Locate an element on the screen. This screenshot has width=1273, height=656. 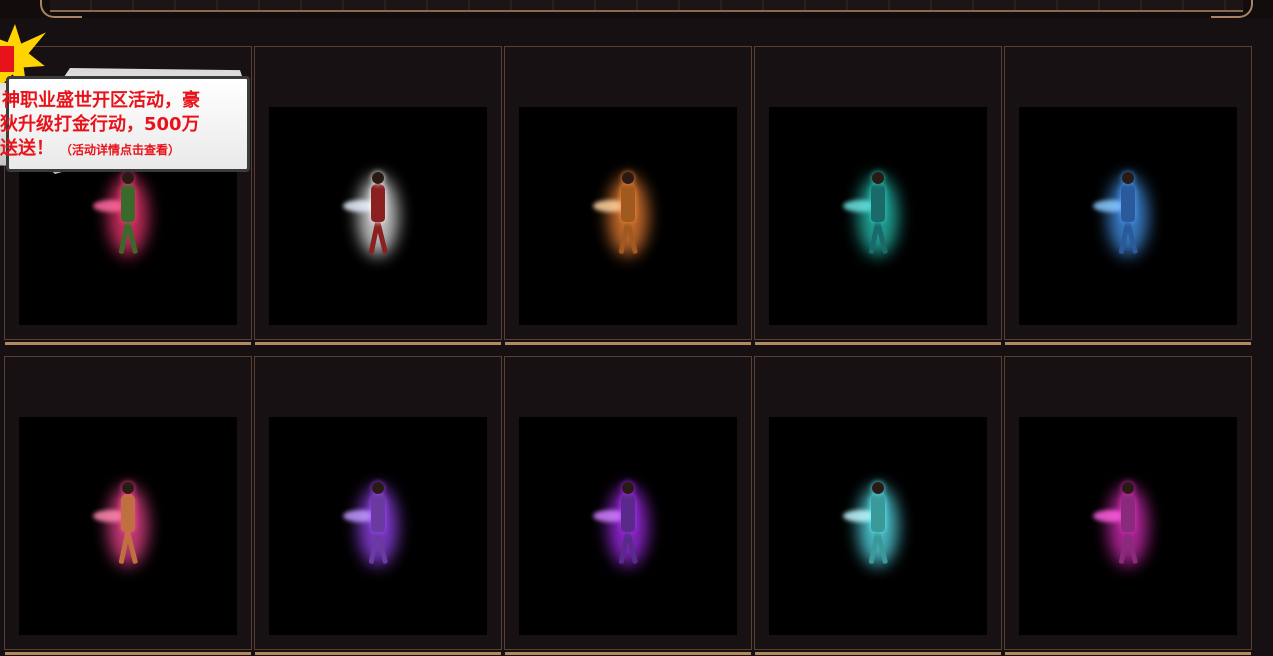
promo-banner: 神职业盛世开区活动，豪 狄升级打金行动，500万 送送！ （活动详情点击查看） is located at coordinates (128, 104).